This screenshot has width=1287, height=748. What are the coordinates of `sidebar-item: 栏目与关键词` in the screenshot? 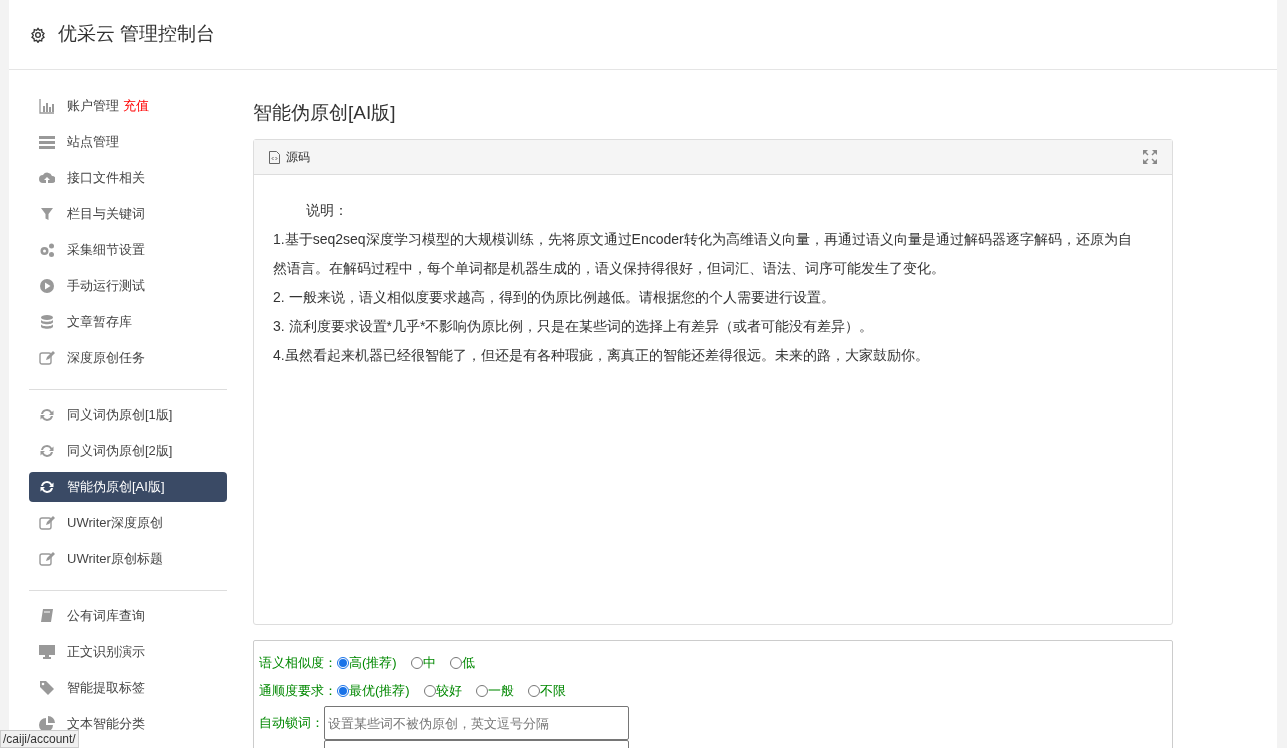 It's located at (128, 214).